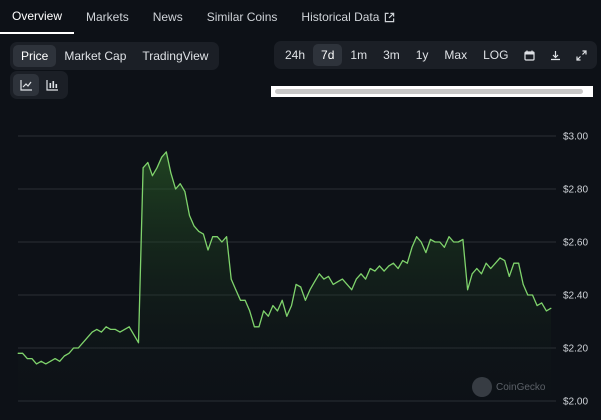  I want to click on tab-overview: Overview, so click(37, 17).